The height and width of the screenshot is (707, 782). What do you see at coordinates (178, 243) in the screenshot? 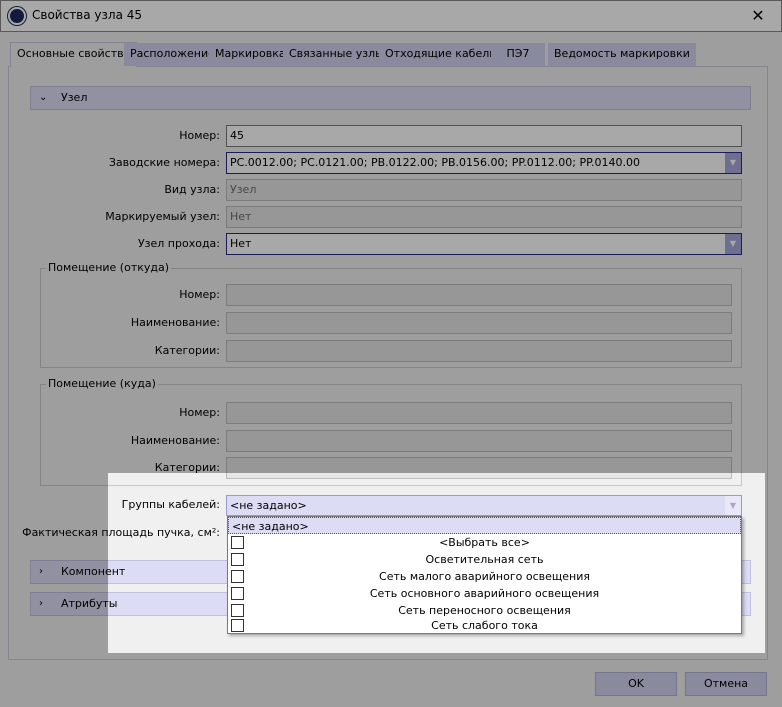
I see `pass-label: Узел прохода:` at bounding box center [178, 243].